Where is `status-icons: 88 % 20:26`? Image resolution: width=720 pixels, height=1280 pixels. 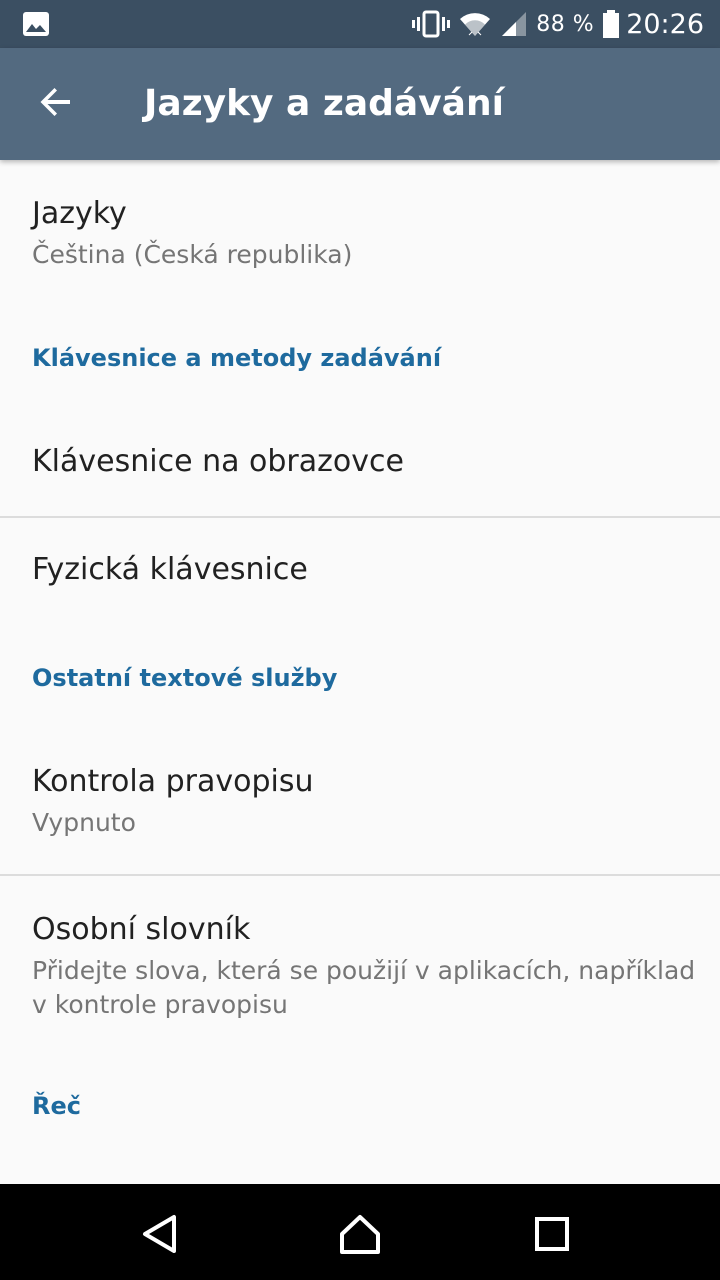 status-icons: 88 % 20:26 is located at coordinates (554, 24).